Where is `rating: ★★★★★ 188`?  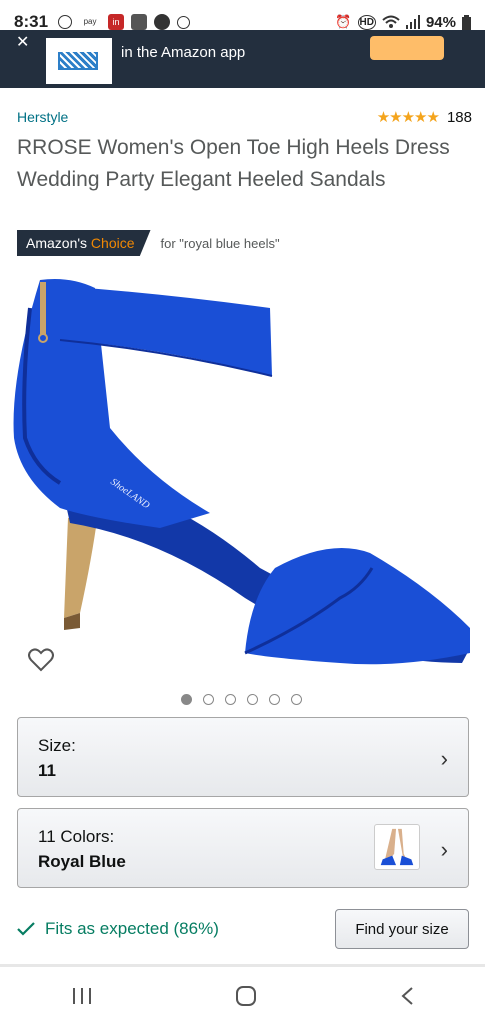 rating: ★★★★★ 188 is located at coordinates (424, 117).